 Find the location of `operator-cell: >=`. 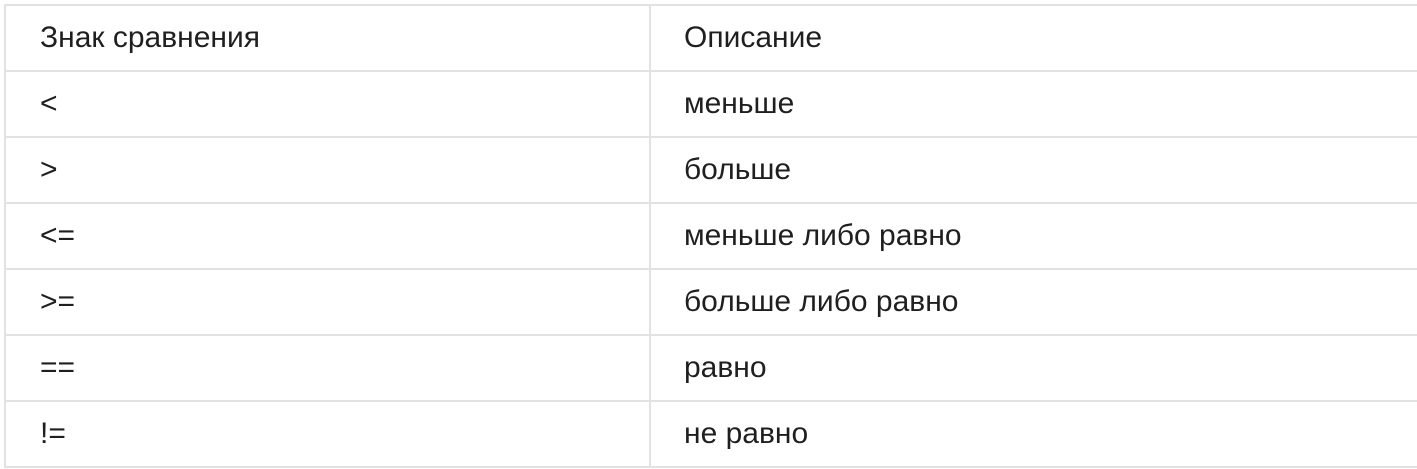

operator-cell: >= is located at coordinates (327, 302).